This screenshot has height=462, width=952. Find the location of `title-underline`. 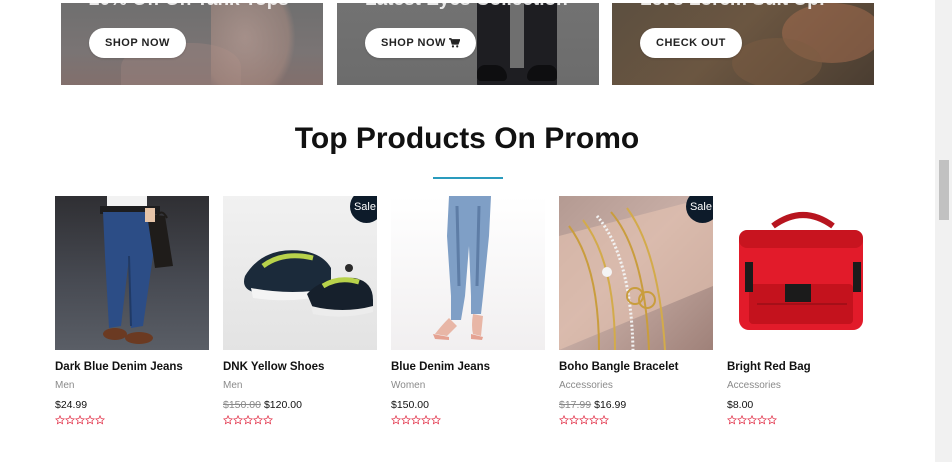

title-underline is located at coordinates (468, 178).